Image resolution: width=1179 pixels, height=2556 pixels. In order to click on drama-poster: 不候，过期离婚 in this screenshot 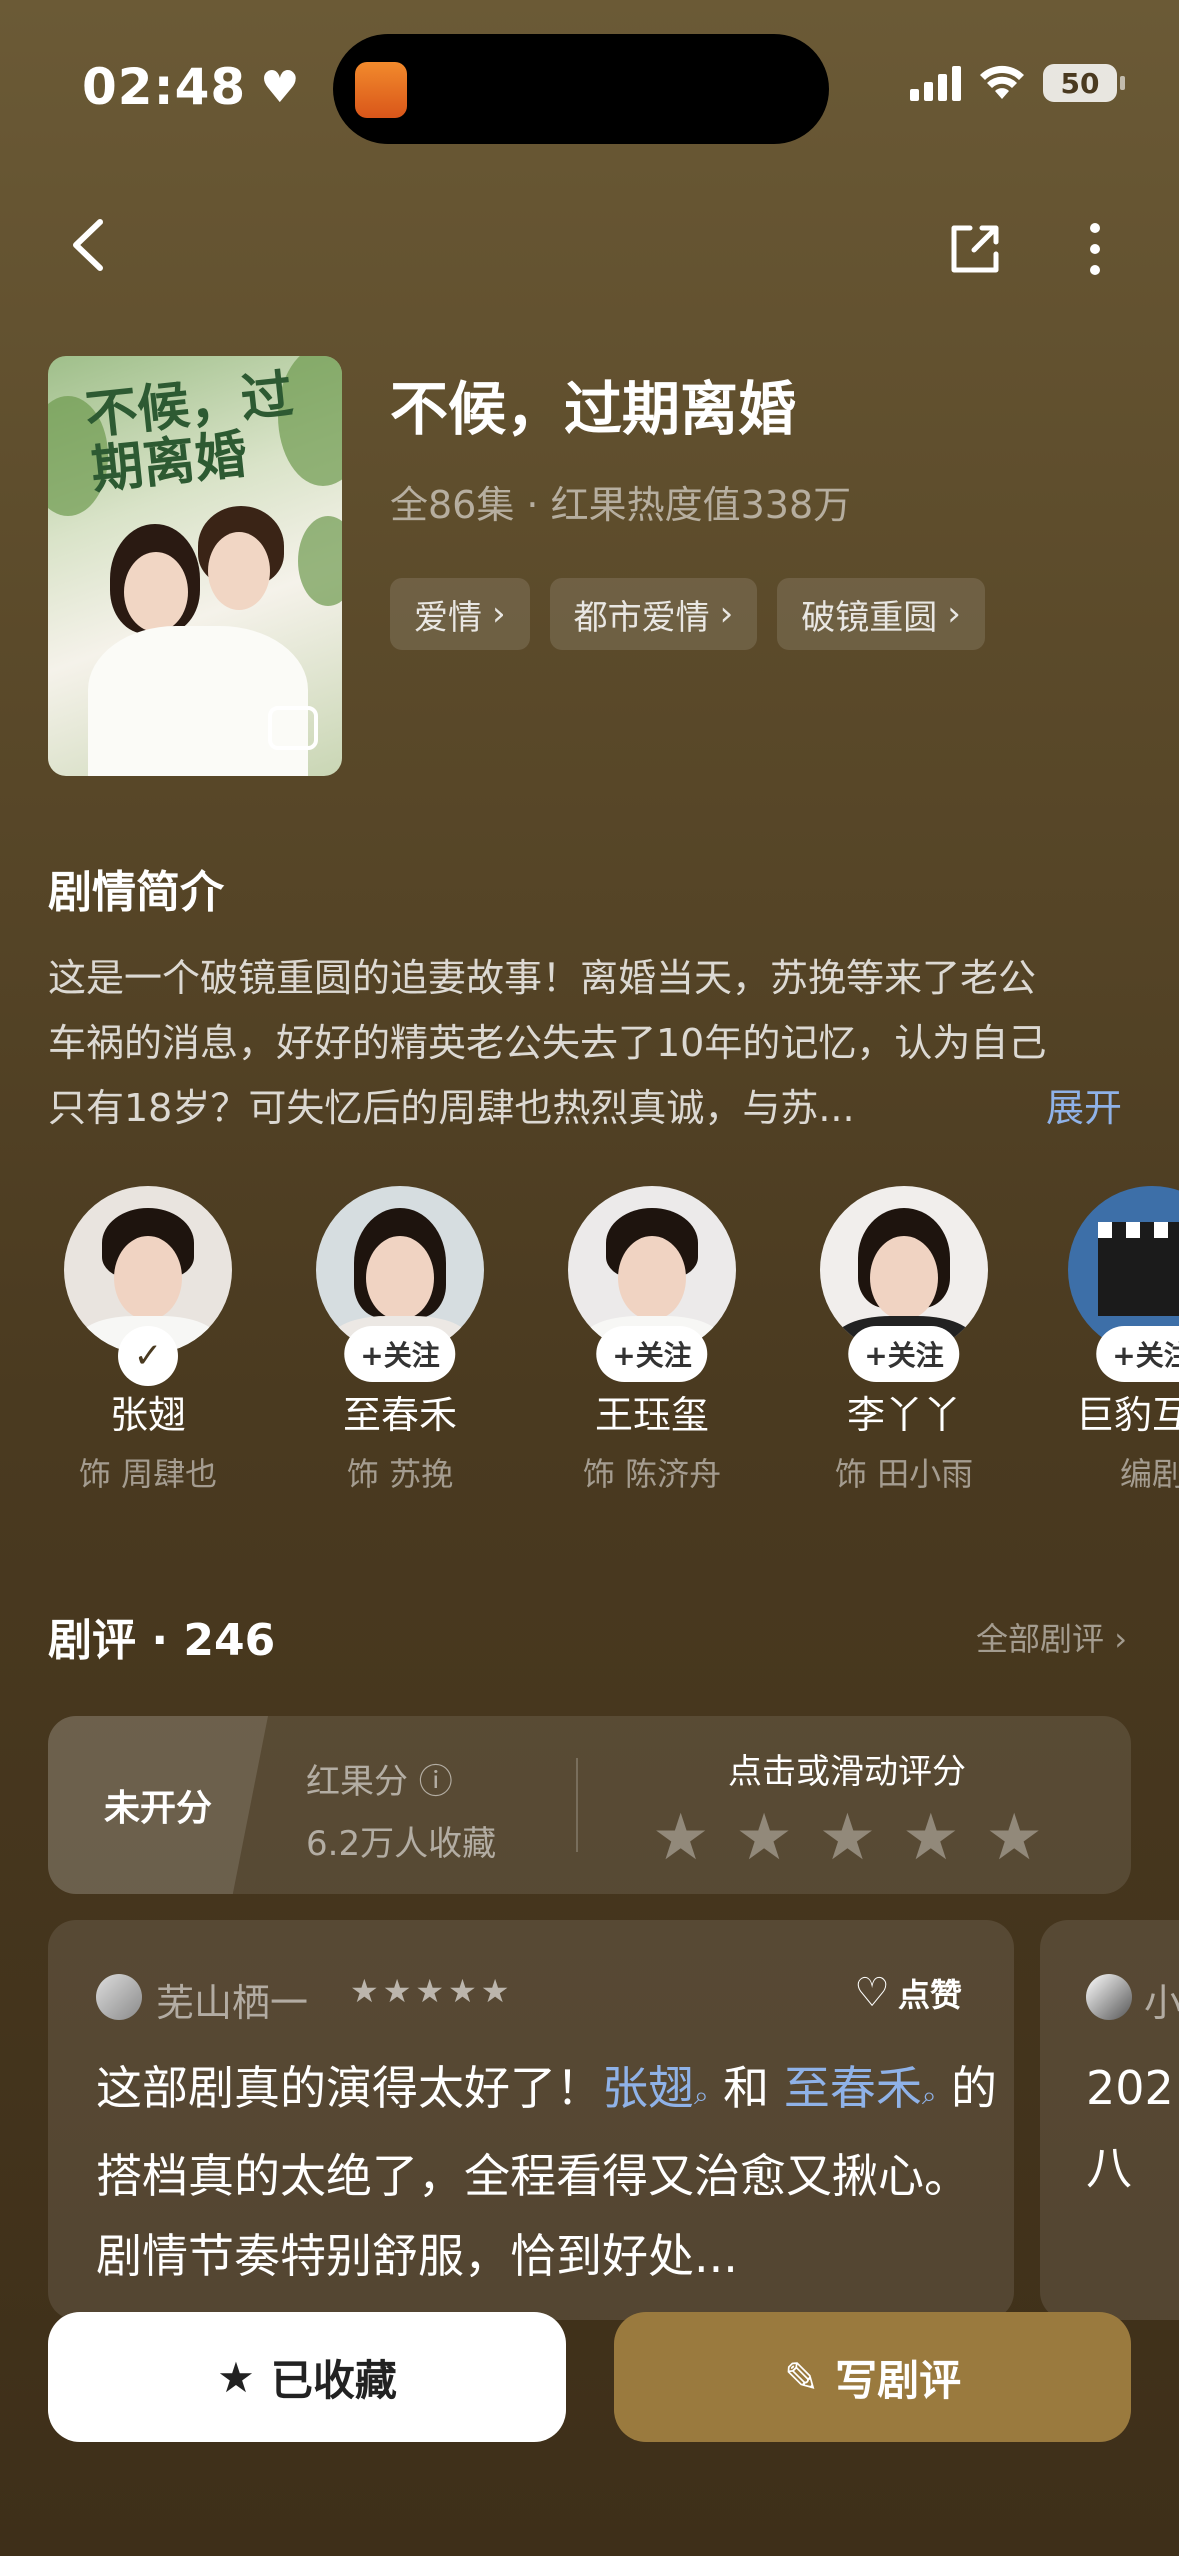, I will do `click(195, 566)`.